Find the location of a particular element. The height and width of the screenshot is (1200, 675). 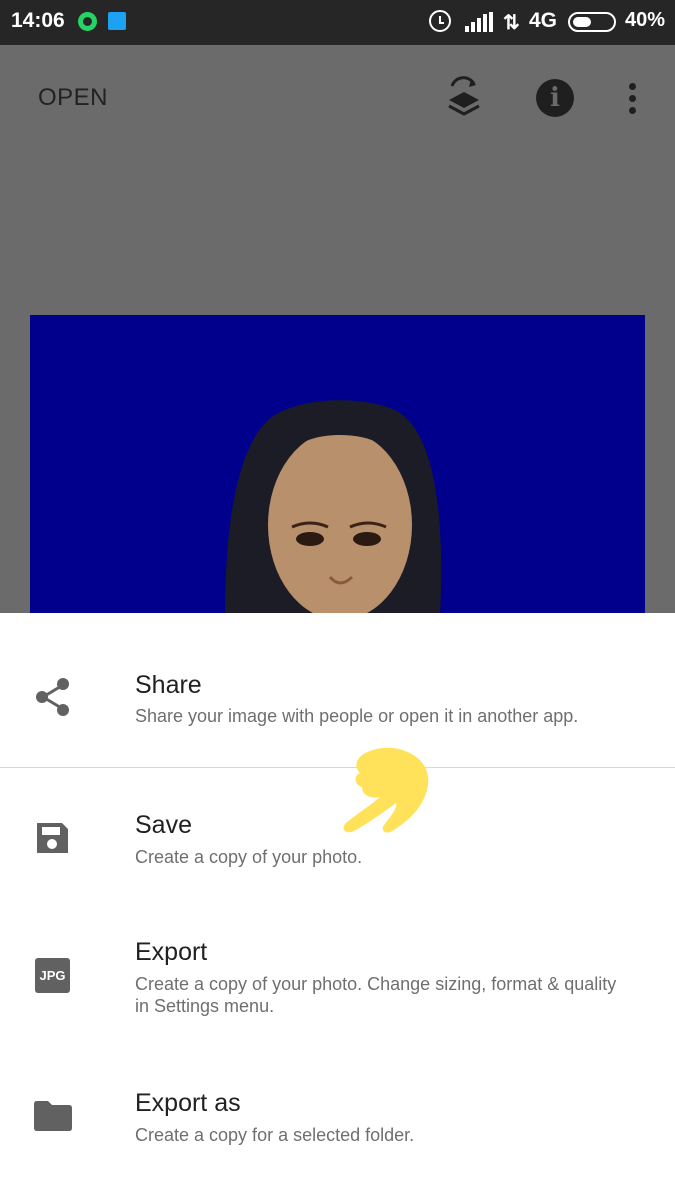

save-icon is located at coordinates (52, 838).